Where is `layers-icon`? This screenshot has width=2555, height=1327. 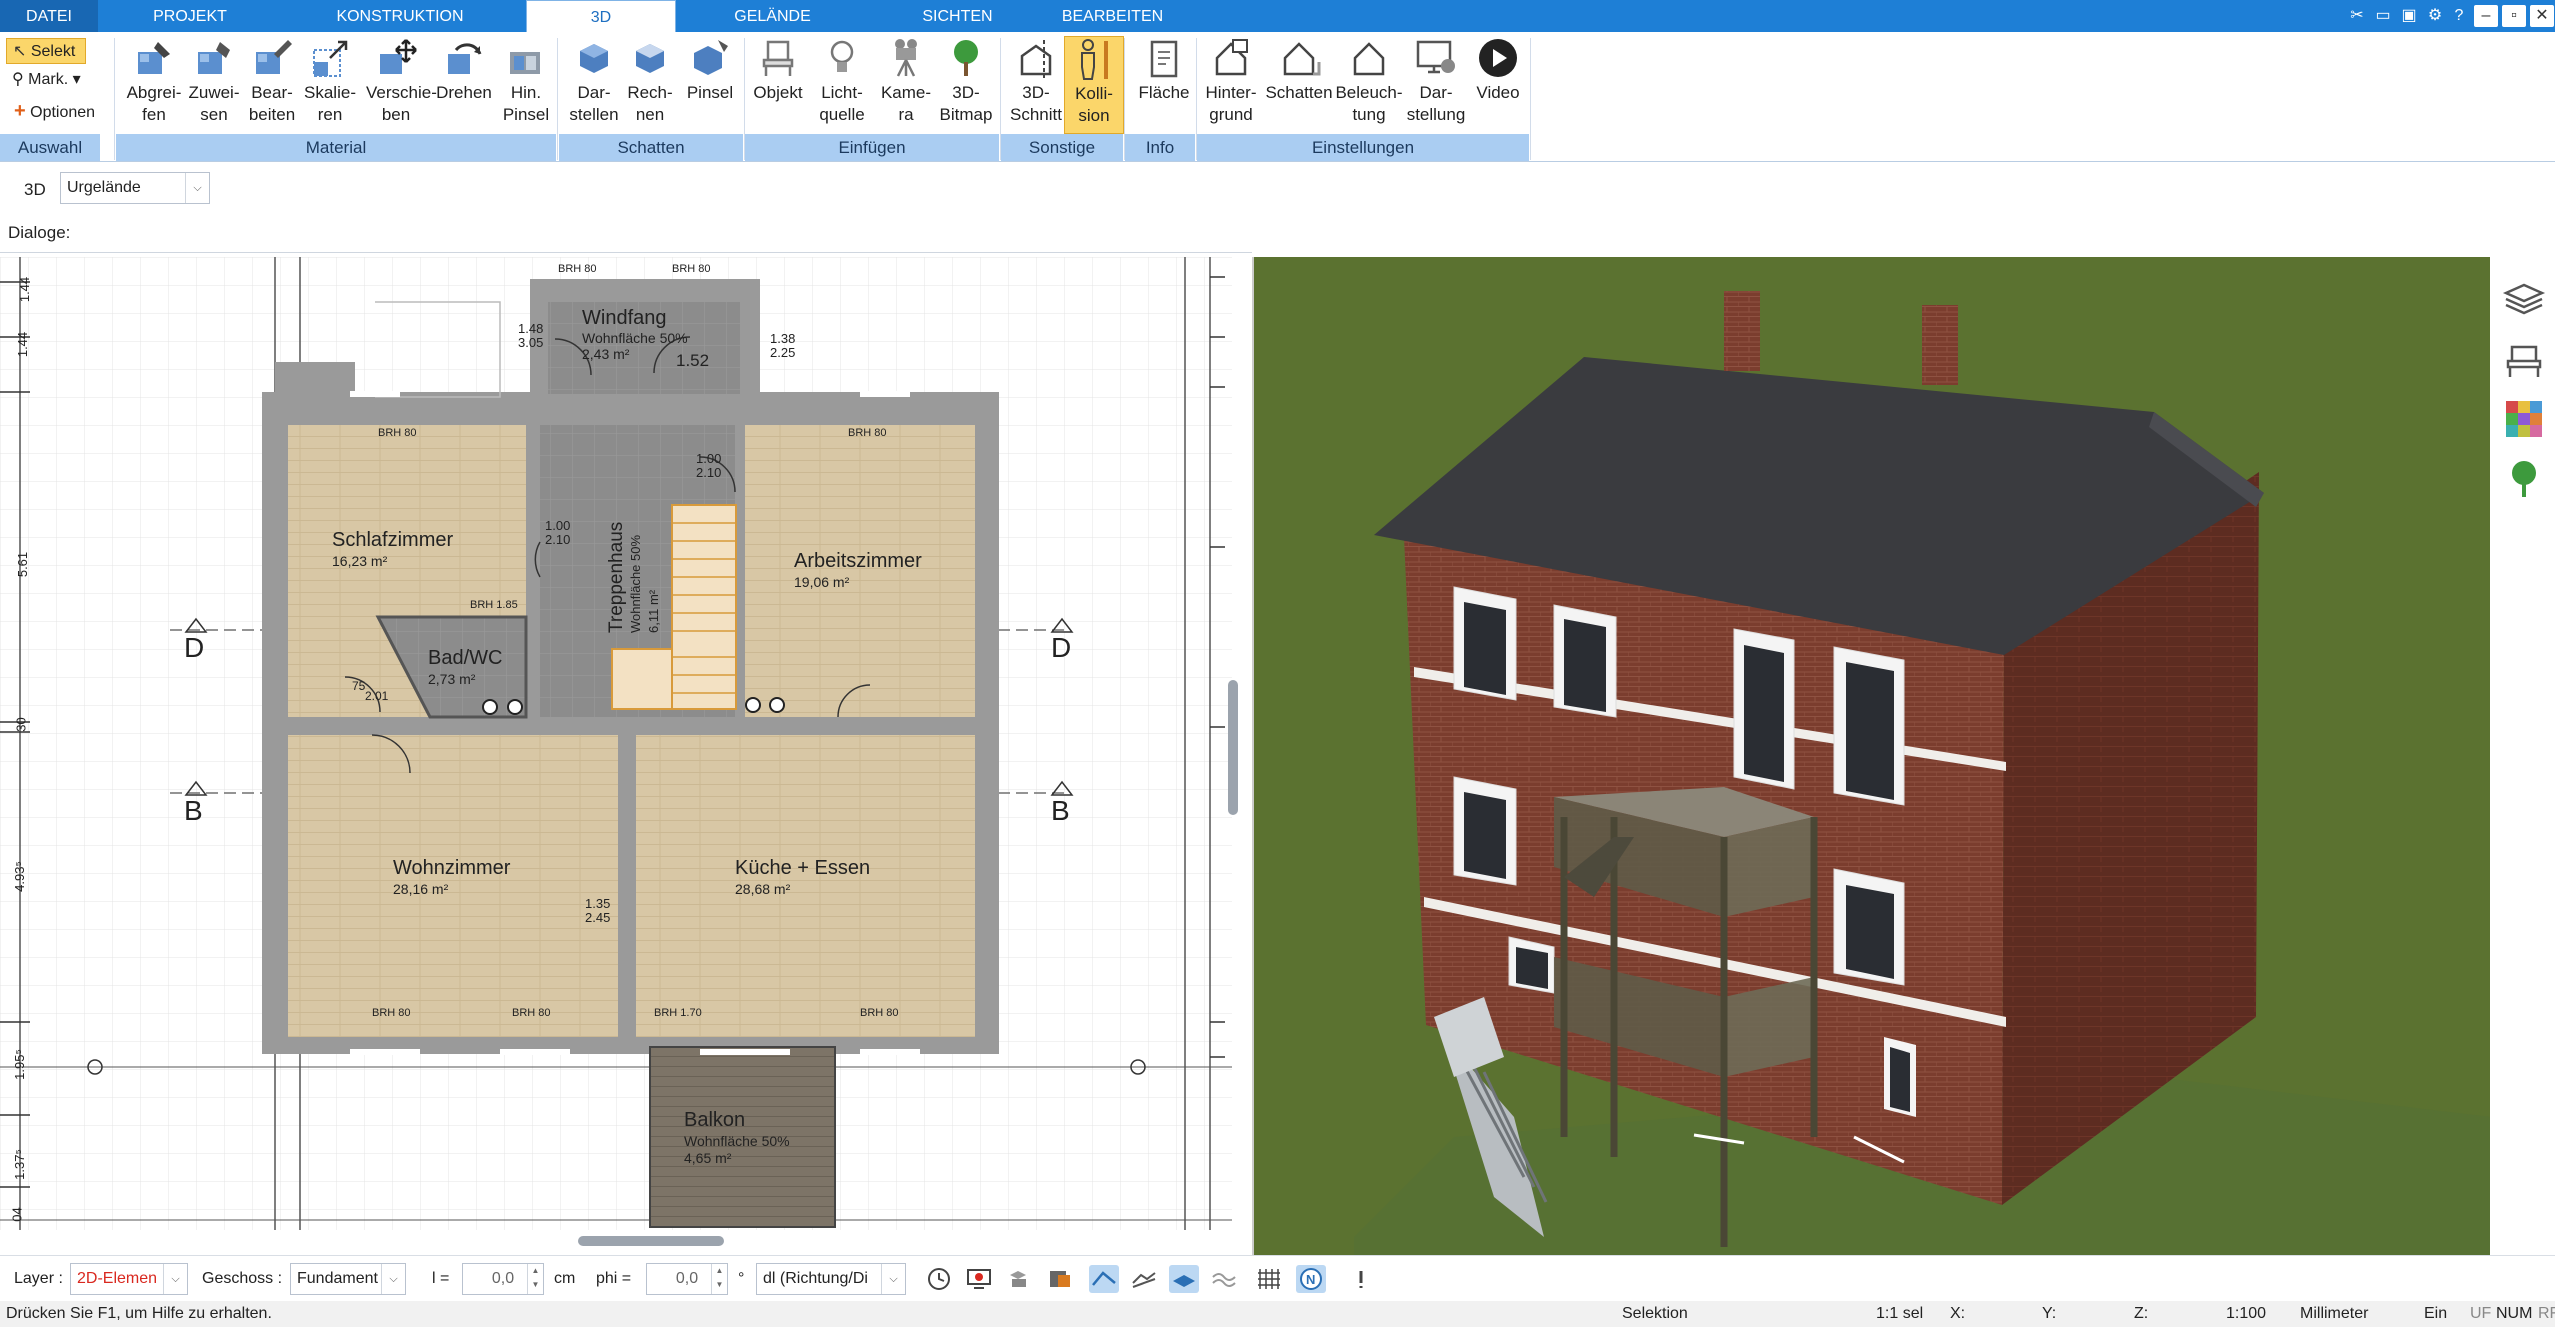
layers-icon is located at coordinates (2524, 299).